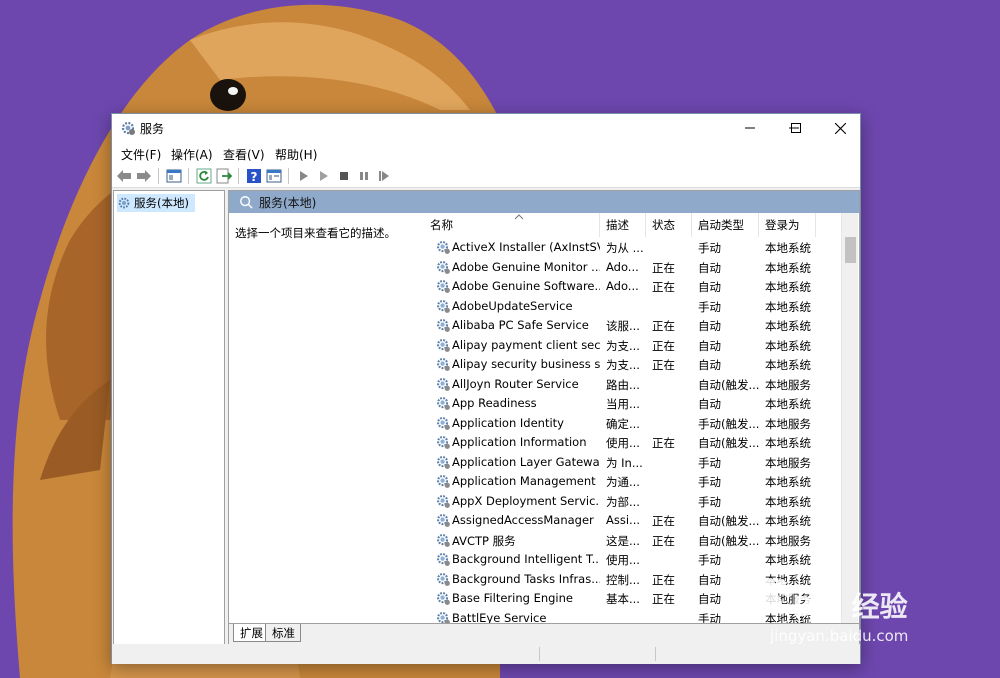 The width and height of the screenshot is (1000, 678). Describe the element at coordinates (283, 633) in the screenshot. I see `tab-standard: 标准` at that location.